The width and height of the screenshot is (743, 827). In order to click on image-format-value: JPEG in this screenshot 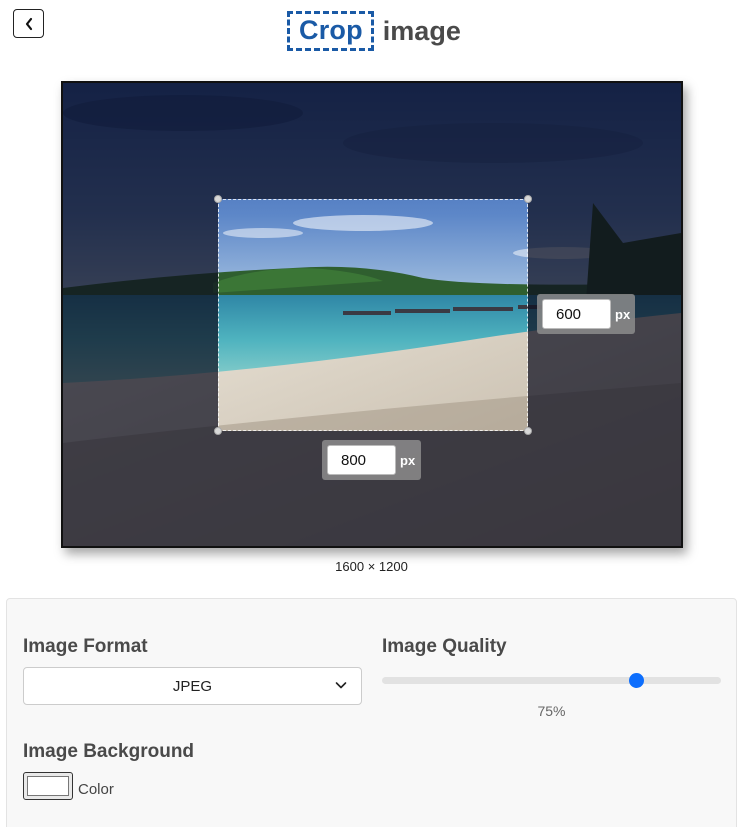, I will do `click(192, 686)`.